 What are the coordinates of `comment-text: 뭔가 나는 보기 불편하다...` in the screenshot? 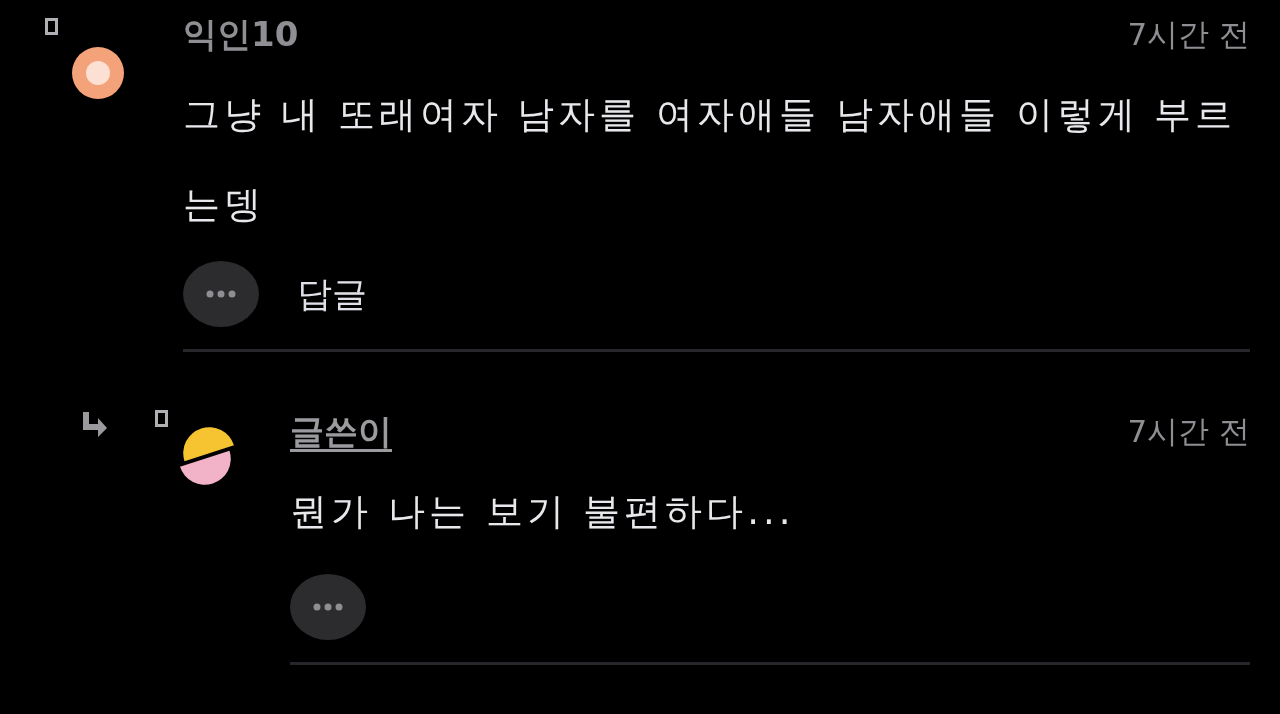 It's located at (543, 512).